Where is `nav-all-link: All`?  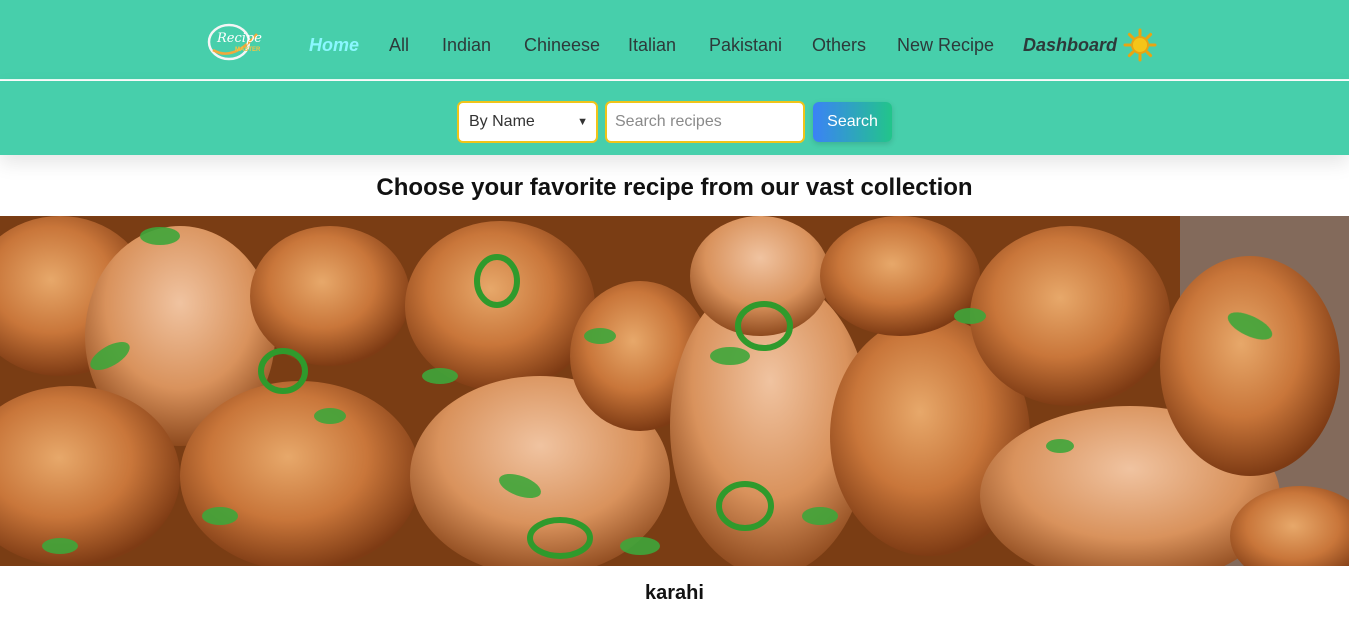
nav-all-link: All is located at coordinates (399, 45).